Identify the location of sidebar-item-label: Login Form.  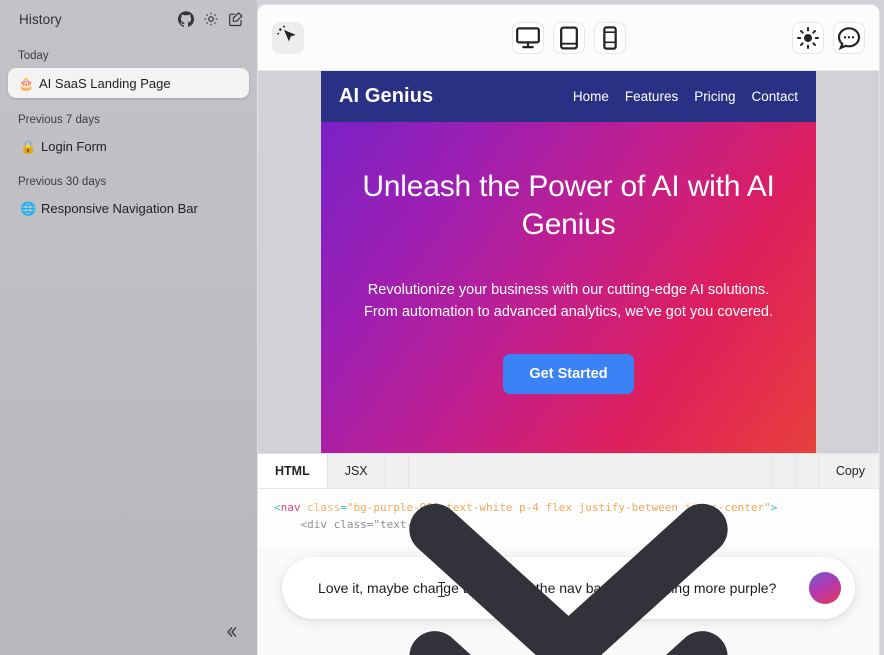
(74, 146).